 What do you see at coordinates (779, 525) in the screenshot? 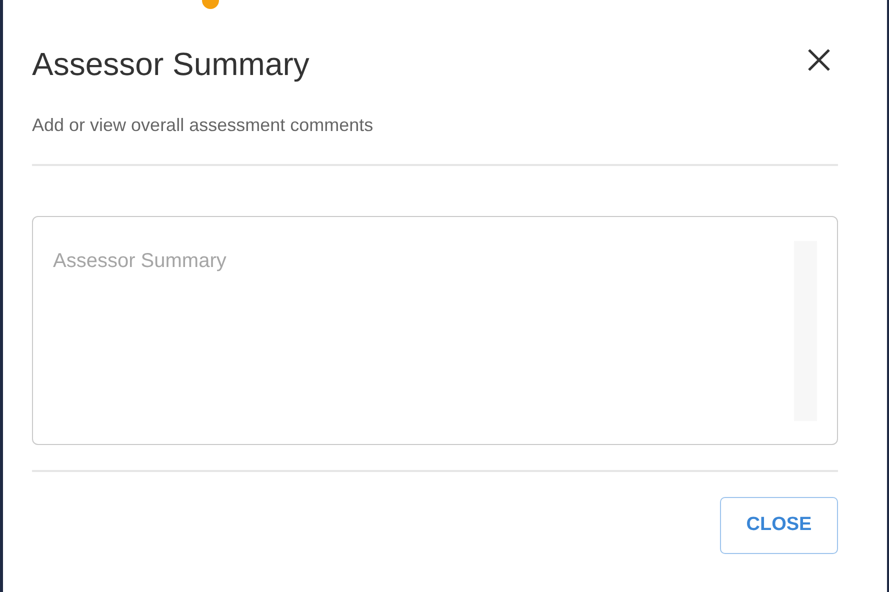
I see `close-button: CLOSE` at bounding box center [779, 525].